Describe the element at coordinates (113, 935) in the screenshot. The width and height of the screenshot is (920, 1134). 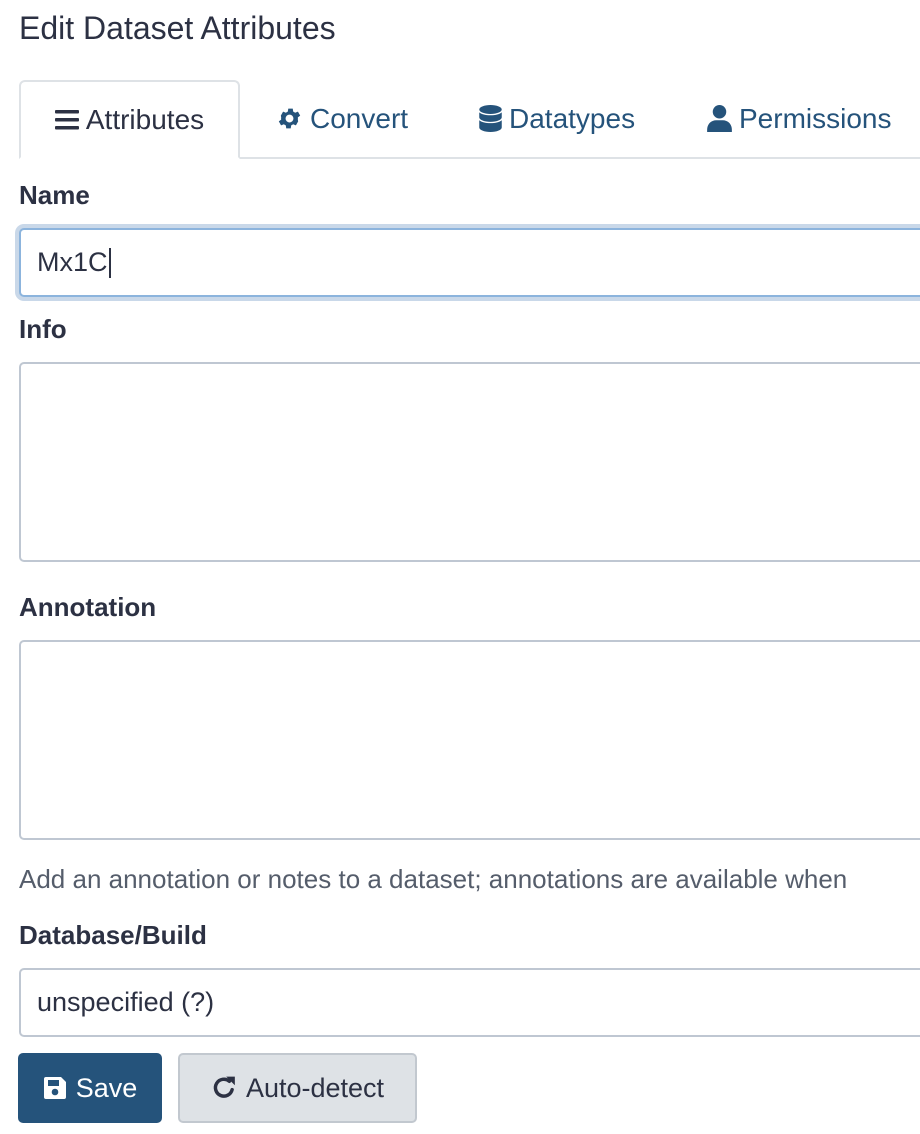
I see `database-build-label: Database/Build` at that location.